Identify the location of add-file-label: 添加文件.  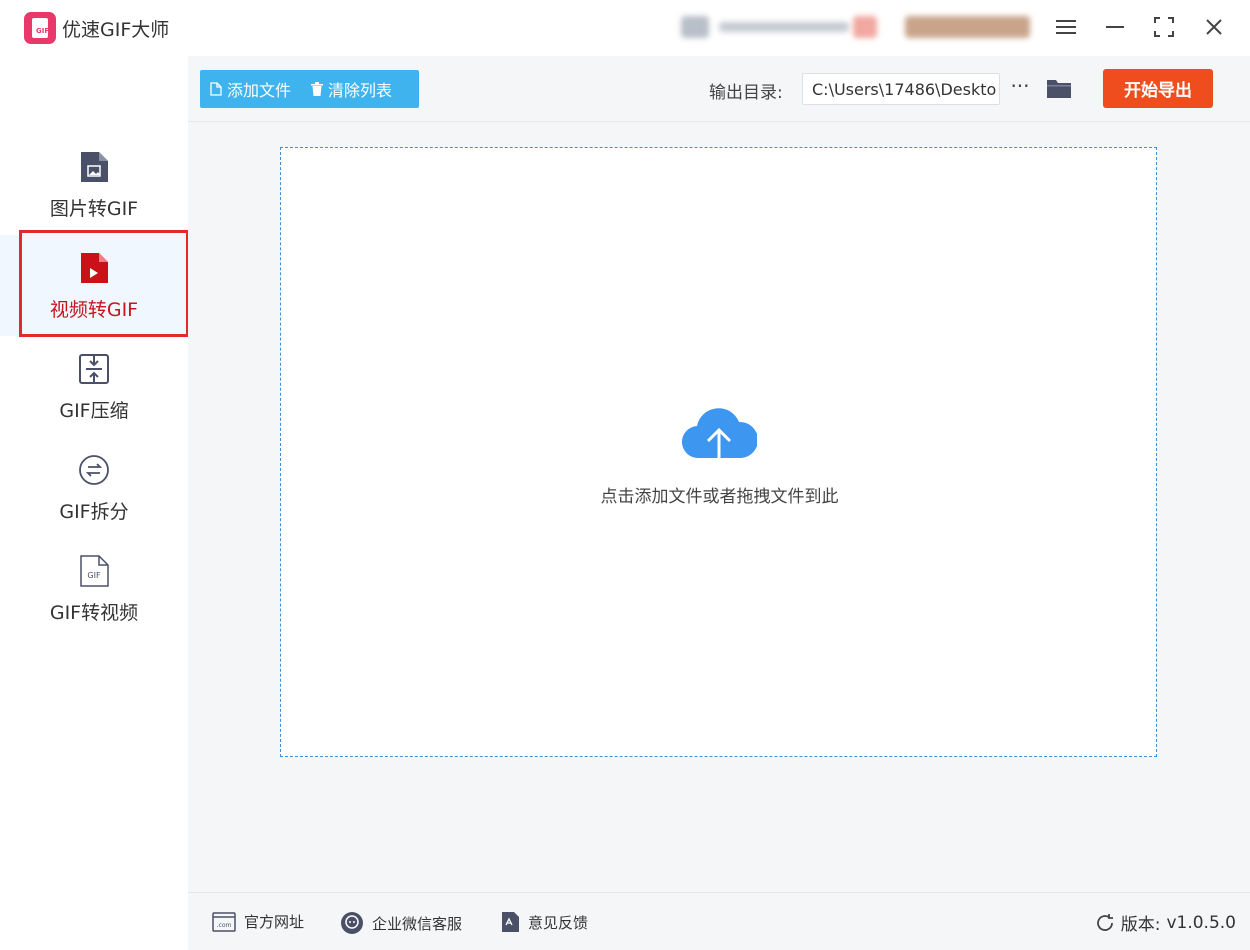
(259, 90).